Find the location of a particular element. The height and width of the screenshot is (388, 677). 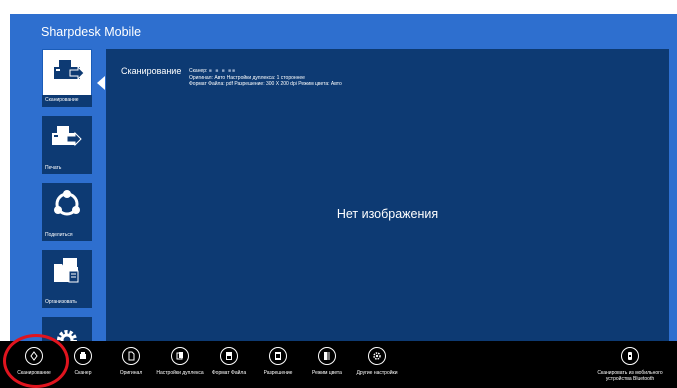

duplex-icon is located at coordinates (180, 356).